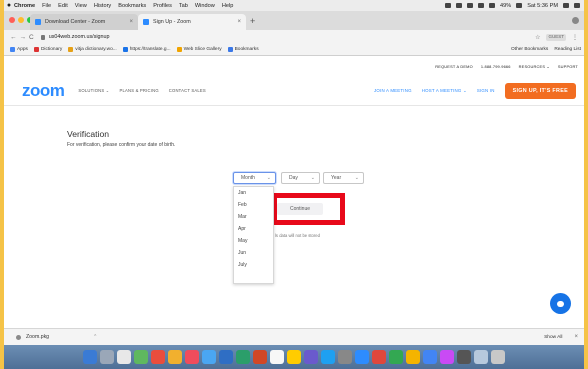 This screenshot has height=369, width=588. What do you see at coordinates (253, 205) in the screenshot?
I see `month-option: Feb` at bounding box center [253, 205].